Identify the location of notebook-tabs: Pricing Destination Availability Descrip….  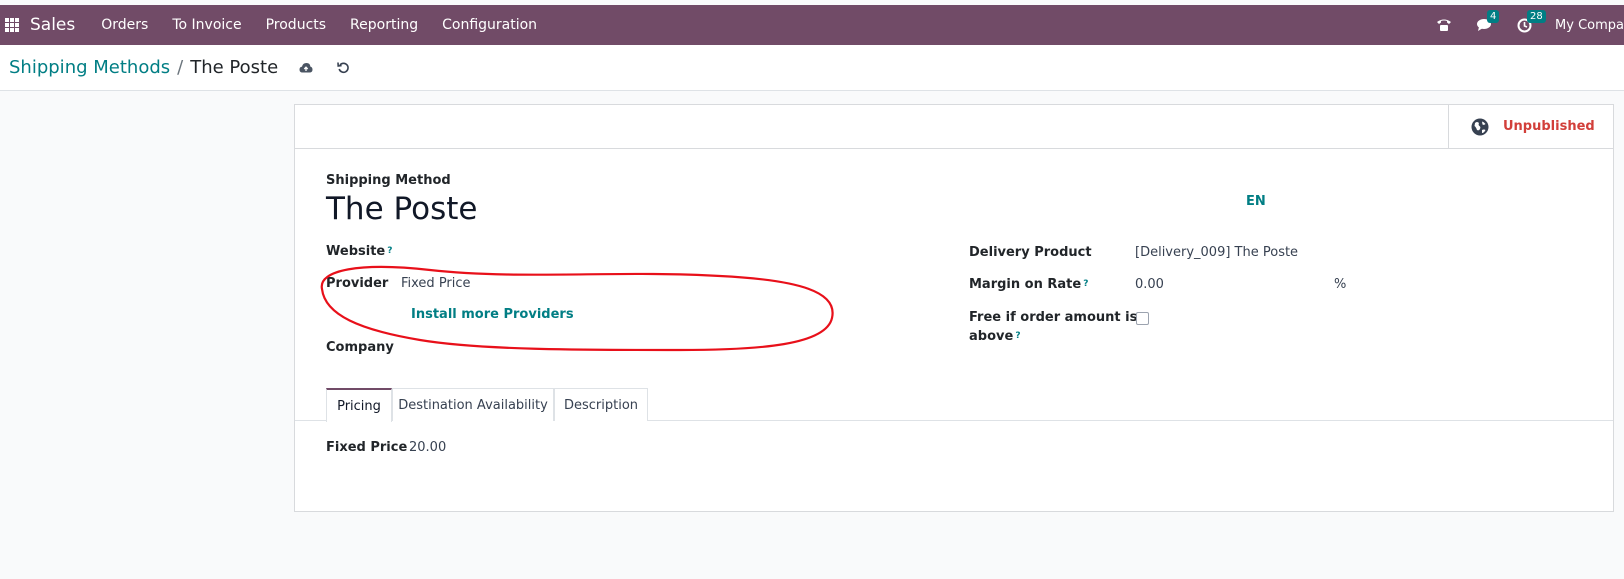
(954, 405).